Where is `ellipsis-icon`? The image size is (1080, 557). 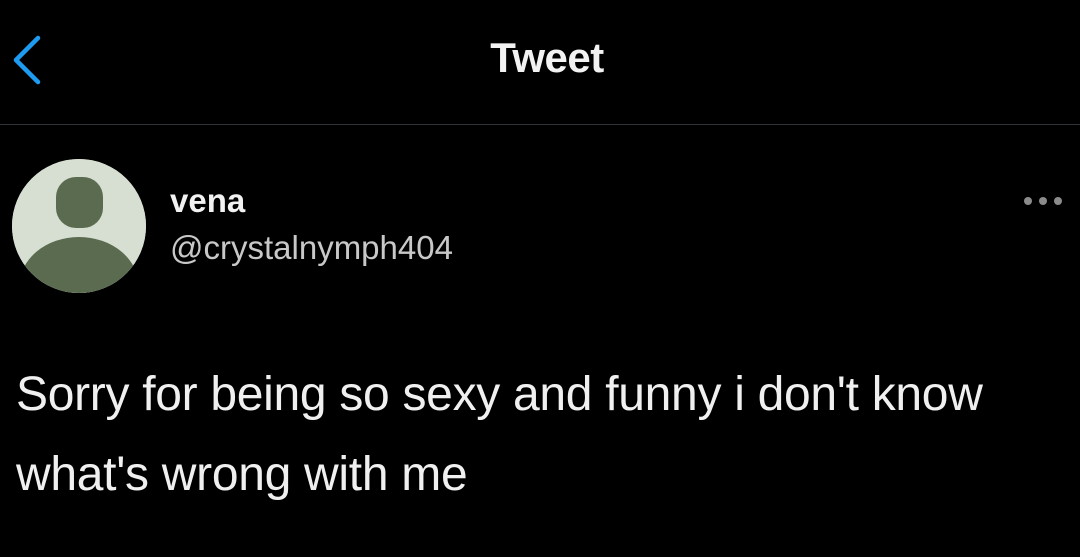
ellipsis-icon is located at coordinates (1043, 201).